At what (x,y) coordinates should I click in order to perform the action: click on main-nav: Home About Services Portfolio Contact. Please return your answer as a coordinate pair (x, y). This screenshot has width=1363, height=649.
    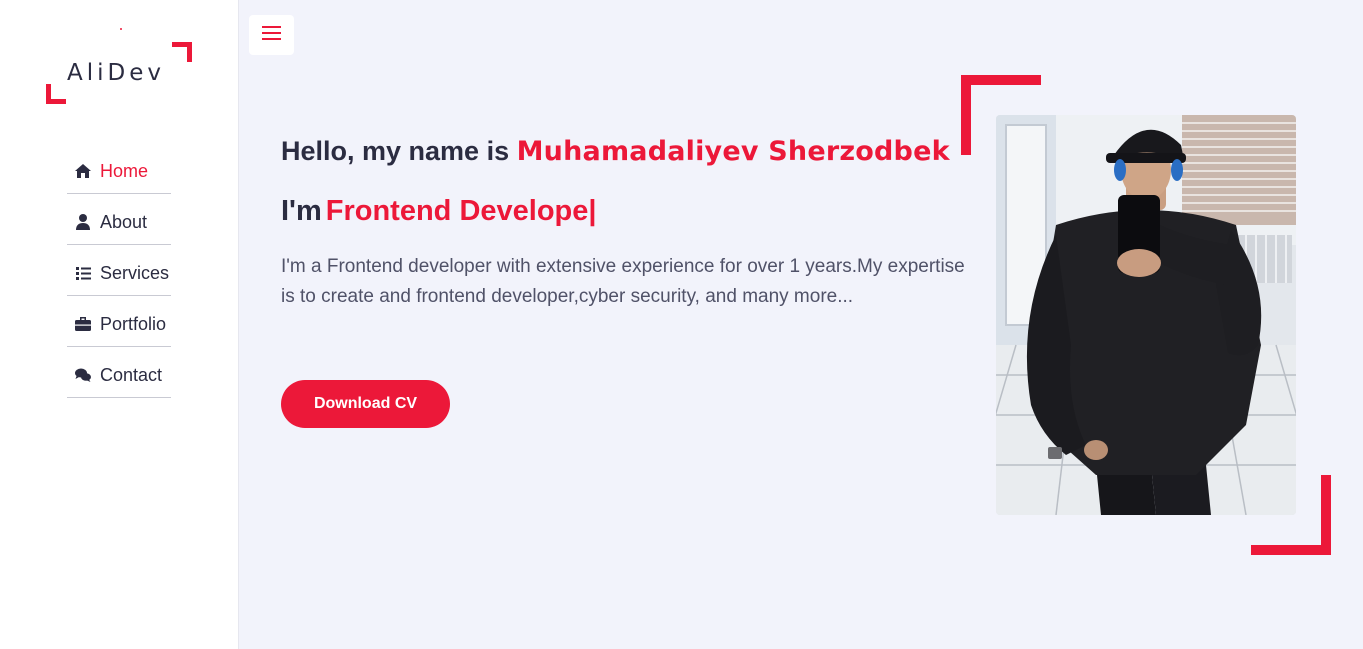
    Looking at the image, I should click on (119, 270).